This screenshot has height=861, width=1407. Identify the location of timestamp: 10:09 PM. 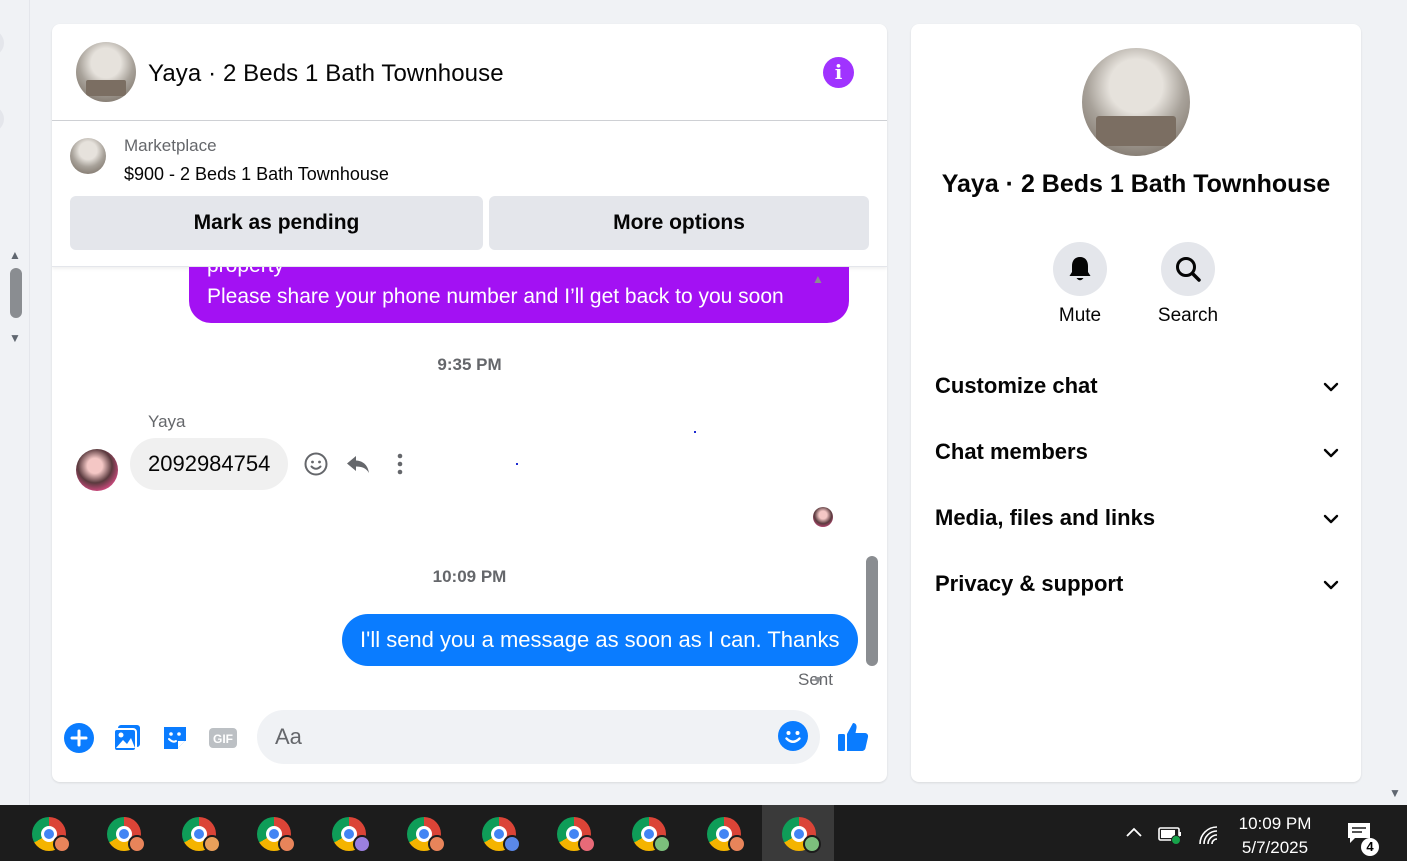
(469, 576).